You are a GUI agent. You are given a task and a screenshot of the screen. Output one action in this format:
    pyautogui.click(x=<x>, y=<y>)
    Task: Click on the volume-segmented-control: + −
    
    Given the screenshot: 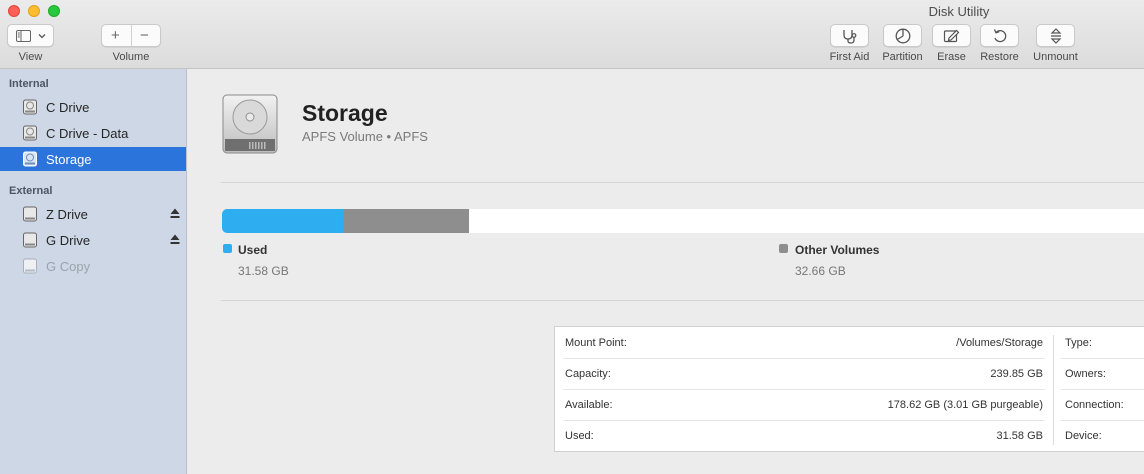 What is the action you would take?
    pyautogui.click(x=131, y=35)
    